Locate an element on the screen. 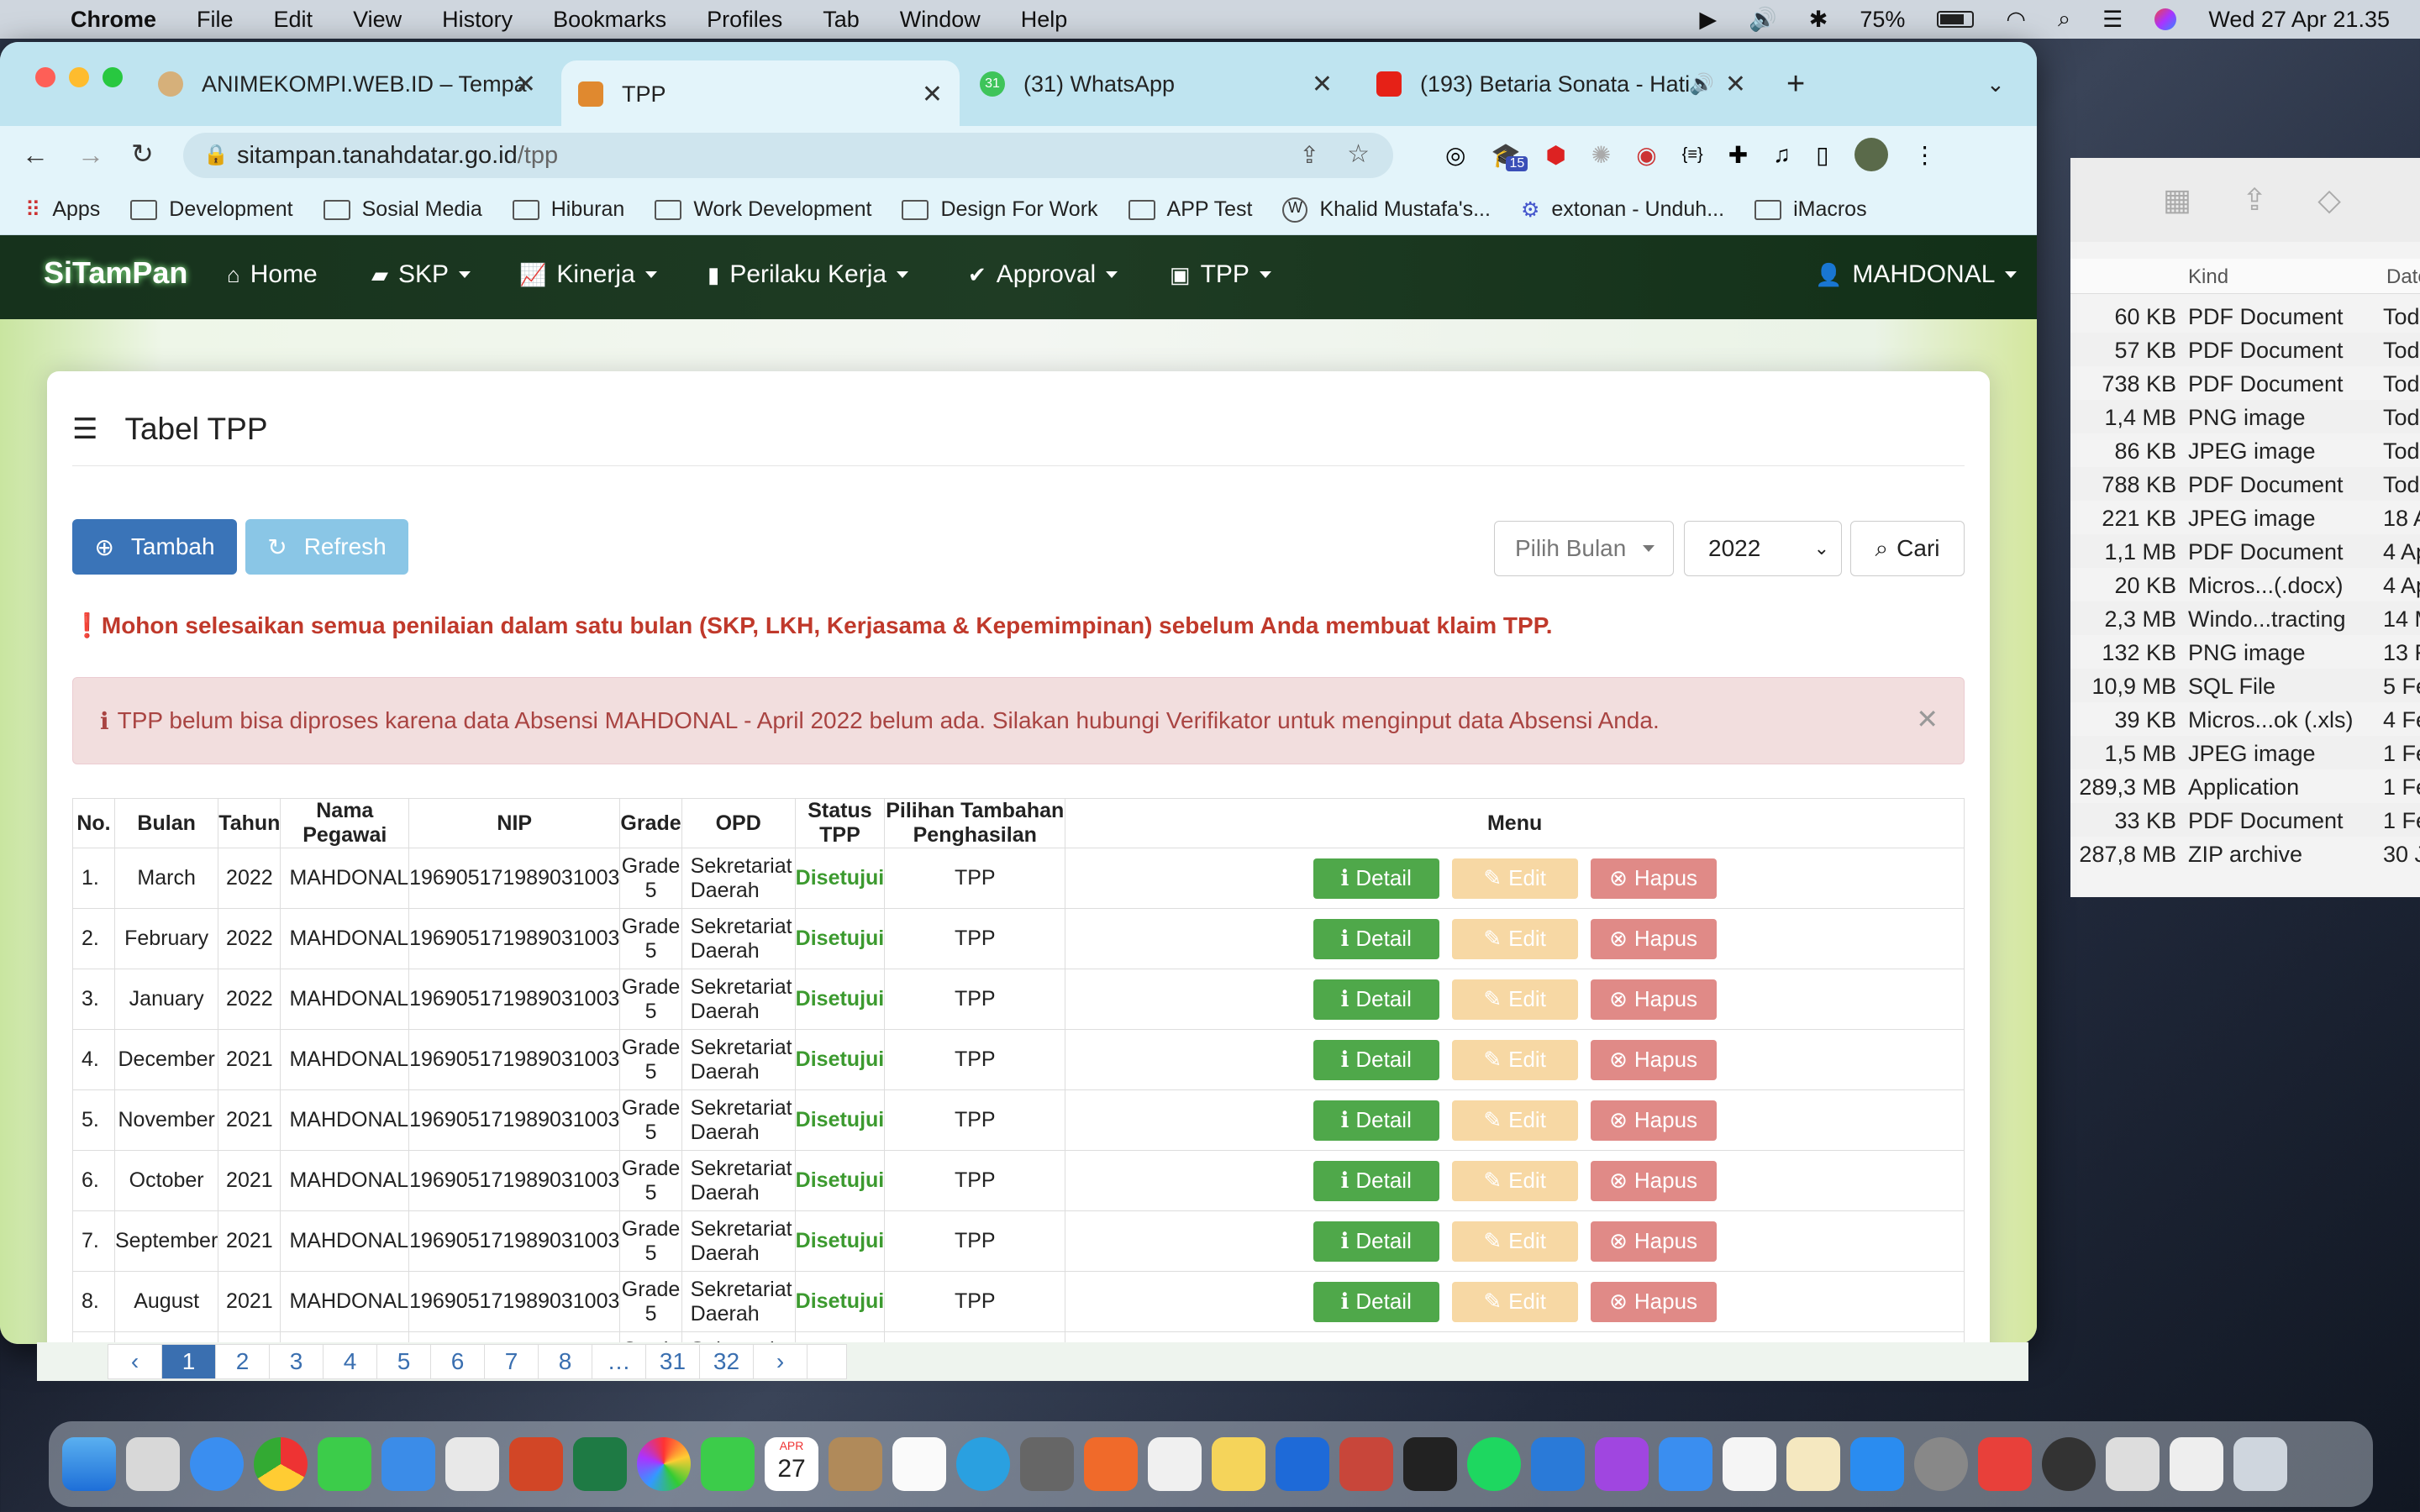  control-center-icon: ☰ is located at coordinates (2112, 20).